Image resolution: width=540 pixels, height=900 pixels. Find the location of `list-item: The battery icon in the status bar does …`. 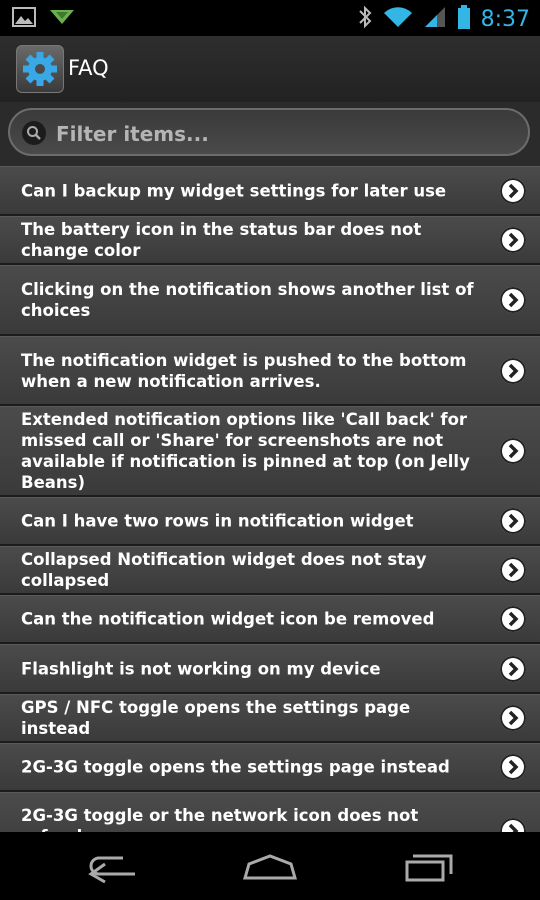

list-item: The battery icon in the status bar does … is located at coordinates (270, 240).